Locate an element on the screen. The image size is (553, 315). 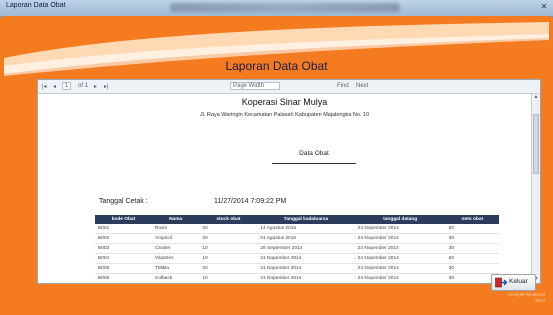
page-title: Laporan Data Obat is located at coordinates (276, 66).